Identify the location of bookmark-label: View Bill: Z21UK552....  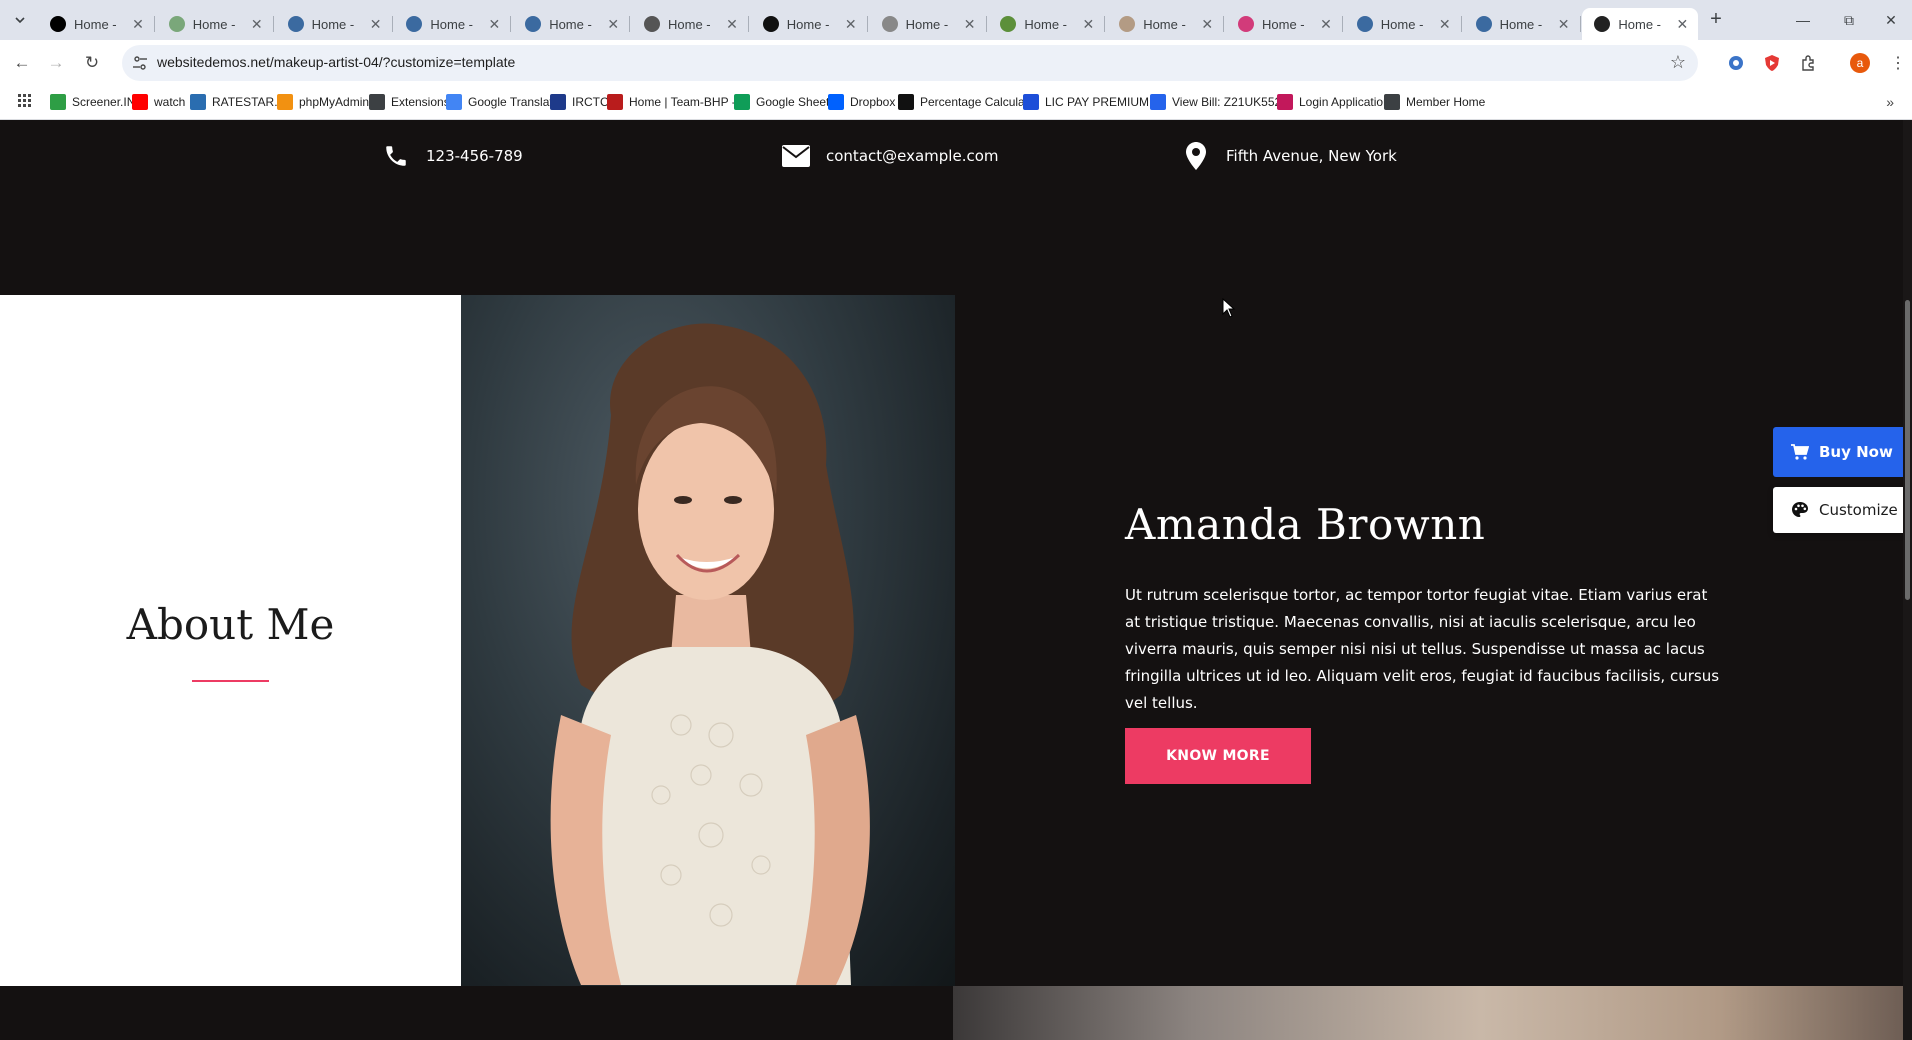
(1232, 102).